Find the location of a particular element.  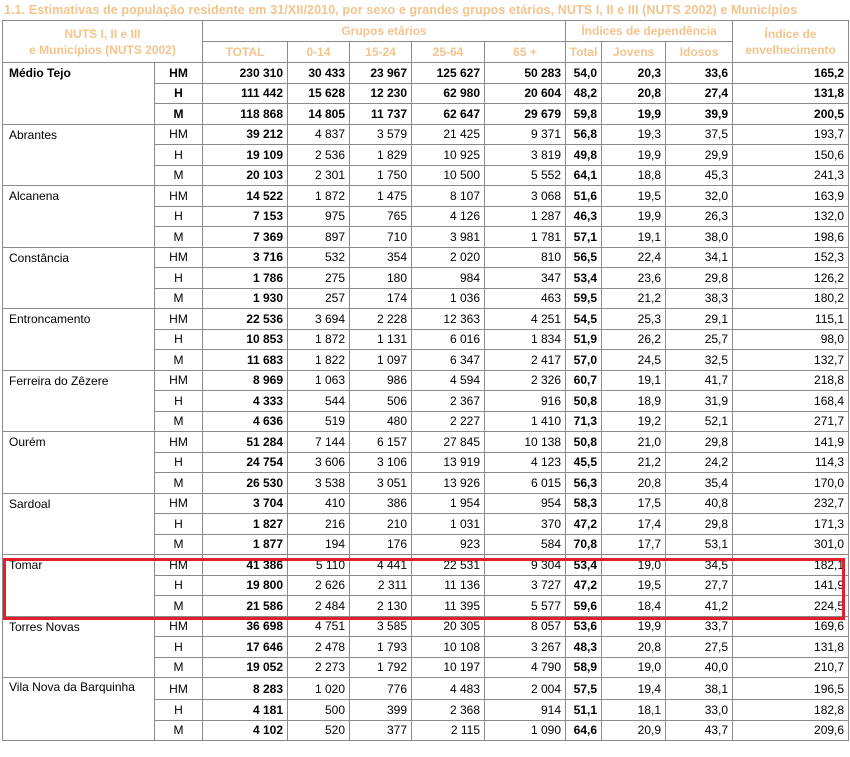

cell-dep-idosos: 27,7 is located at coordinates (699, 585).